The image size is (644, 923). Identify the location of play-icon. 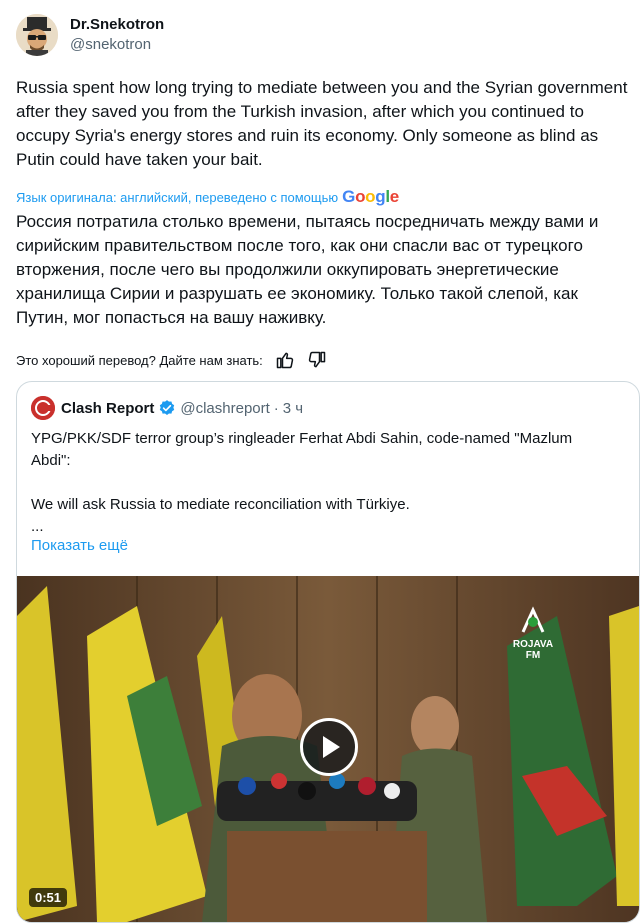
(331, 747).